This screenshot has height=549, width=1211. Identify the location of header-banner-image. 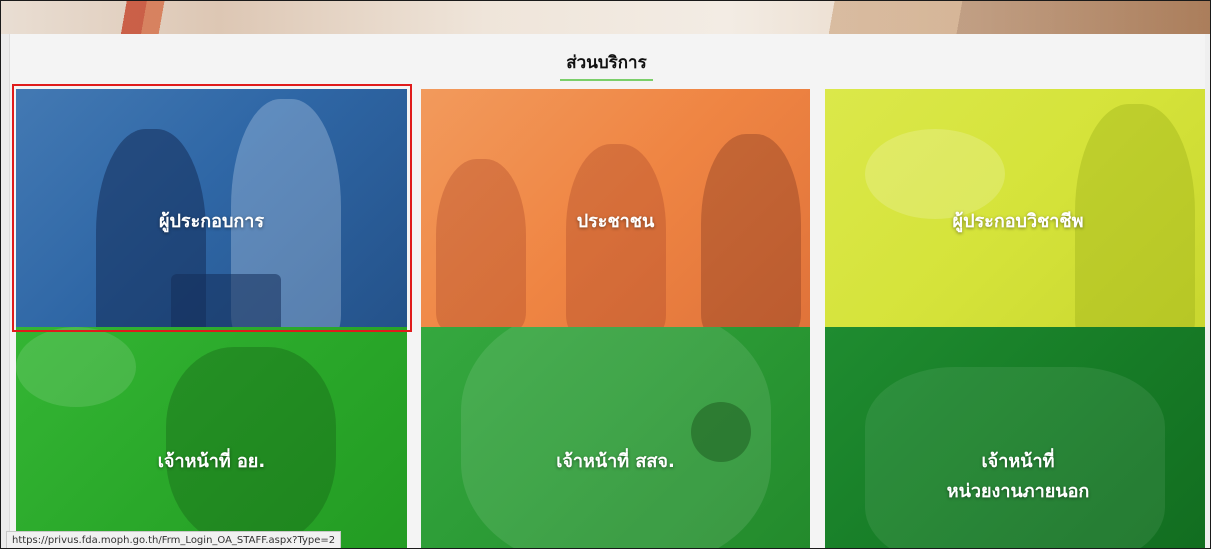
(605, 17).